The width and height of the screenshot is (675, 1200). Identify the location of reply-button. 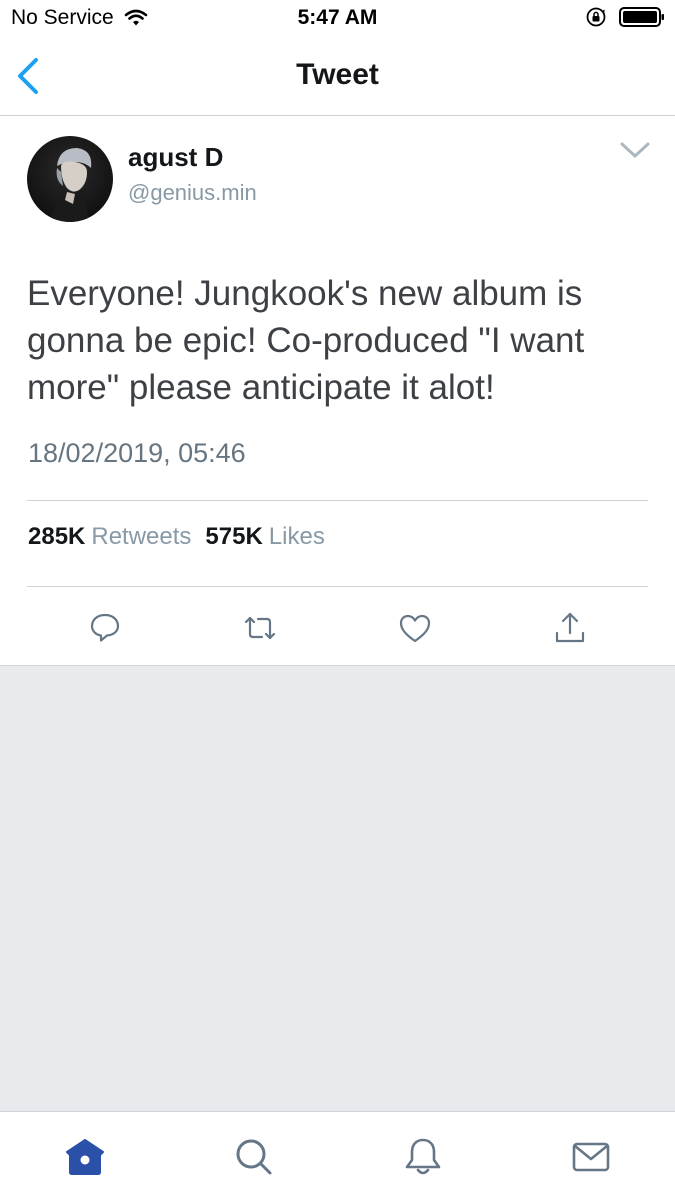
(105, 628).